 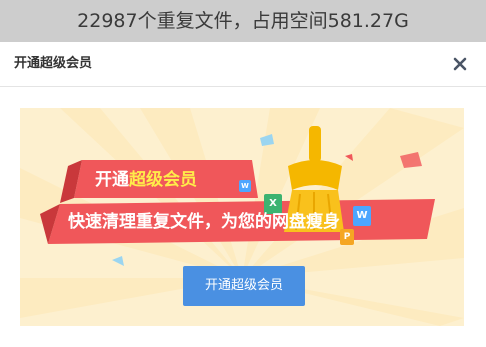 I want to click on banner-subheadline: 快速清理重复文件，为您的网盘瘦身, so click(x=204, y=222).